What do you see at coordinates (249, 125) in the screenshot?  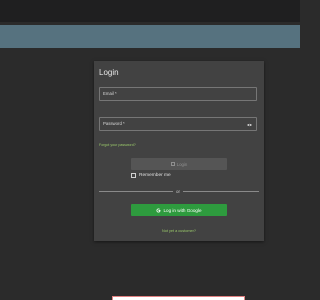 I see `eye-icon` at bounding box center [249, 125].